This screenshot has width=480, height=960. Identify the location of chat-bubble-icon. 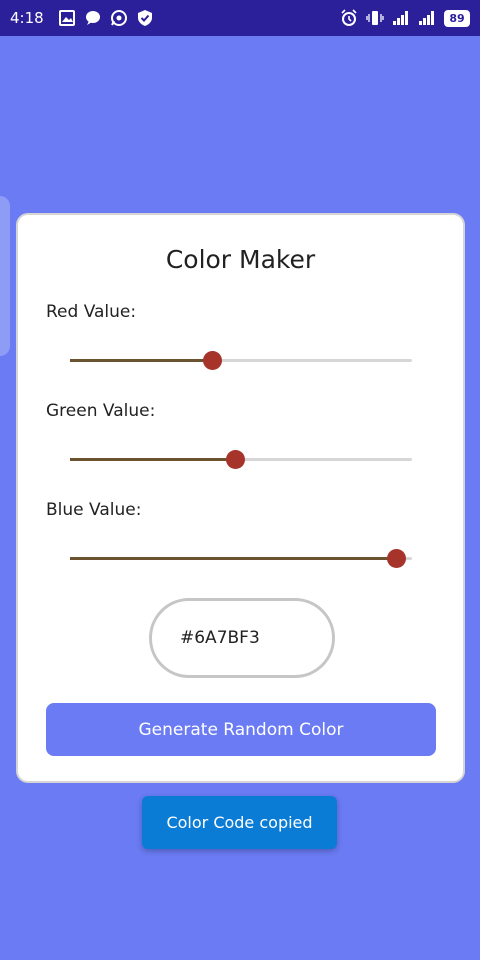
(93, 18).